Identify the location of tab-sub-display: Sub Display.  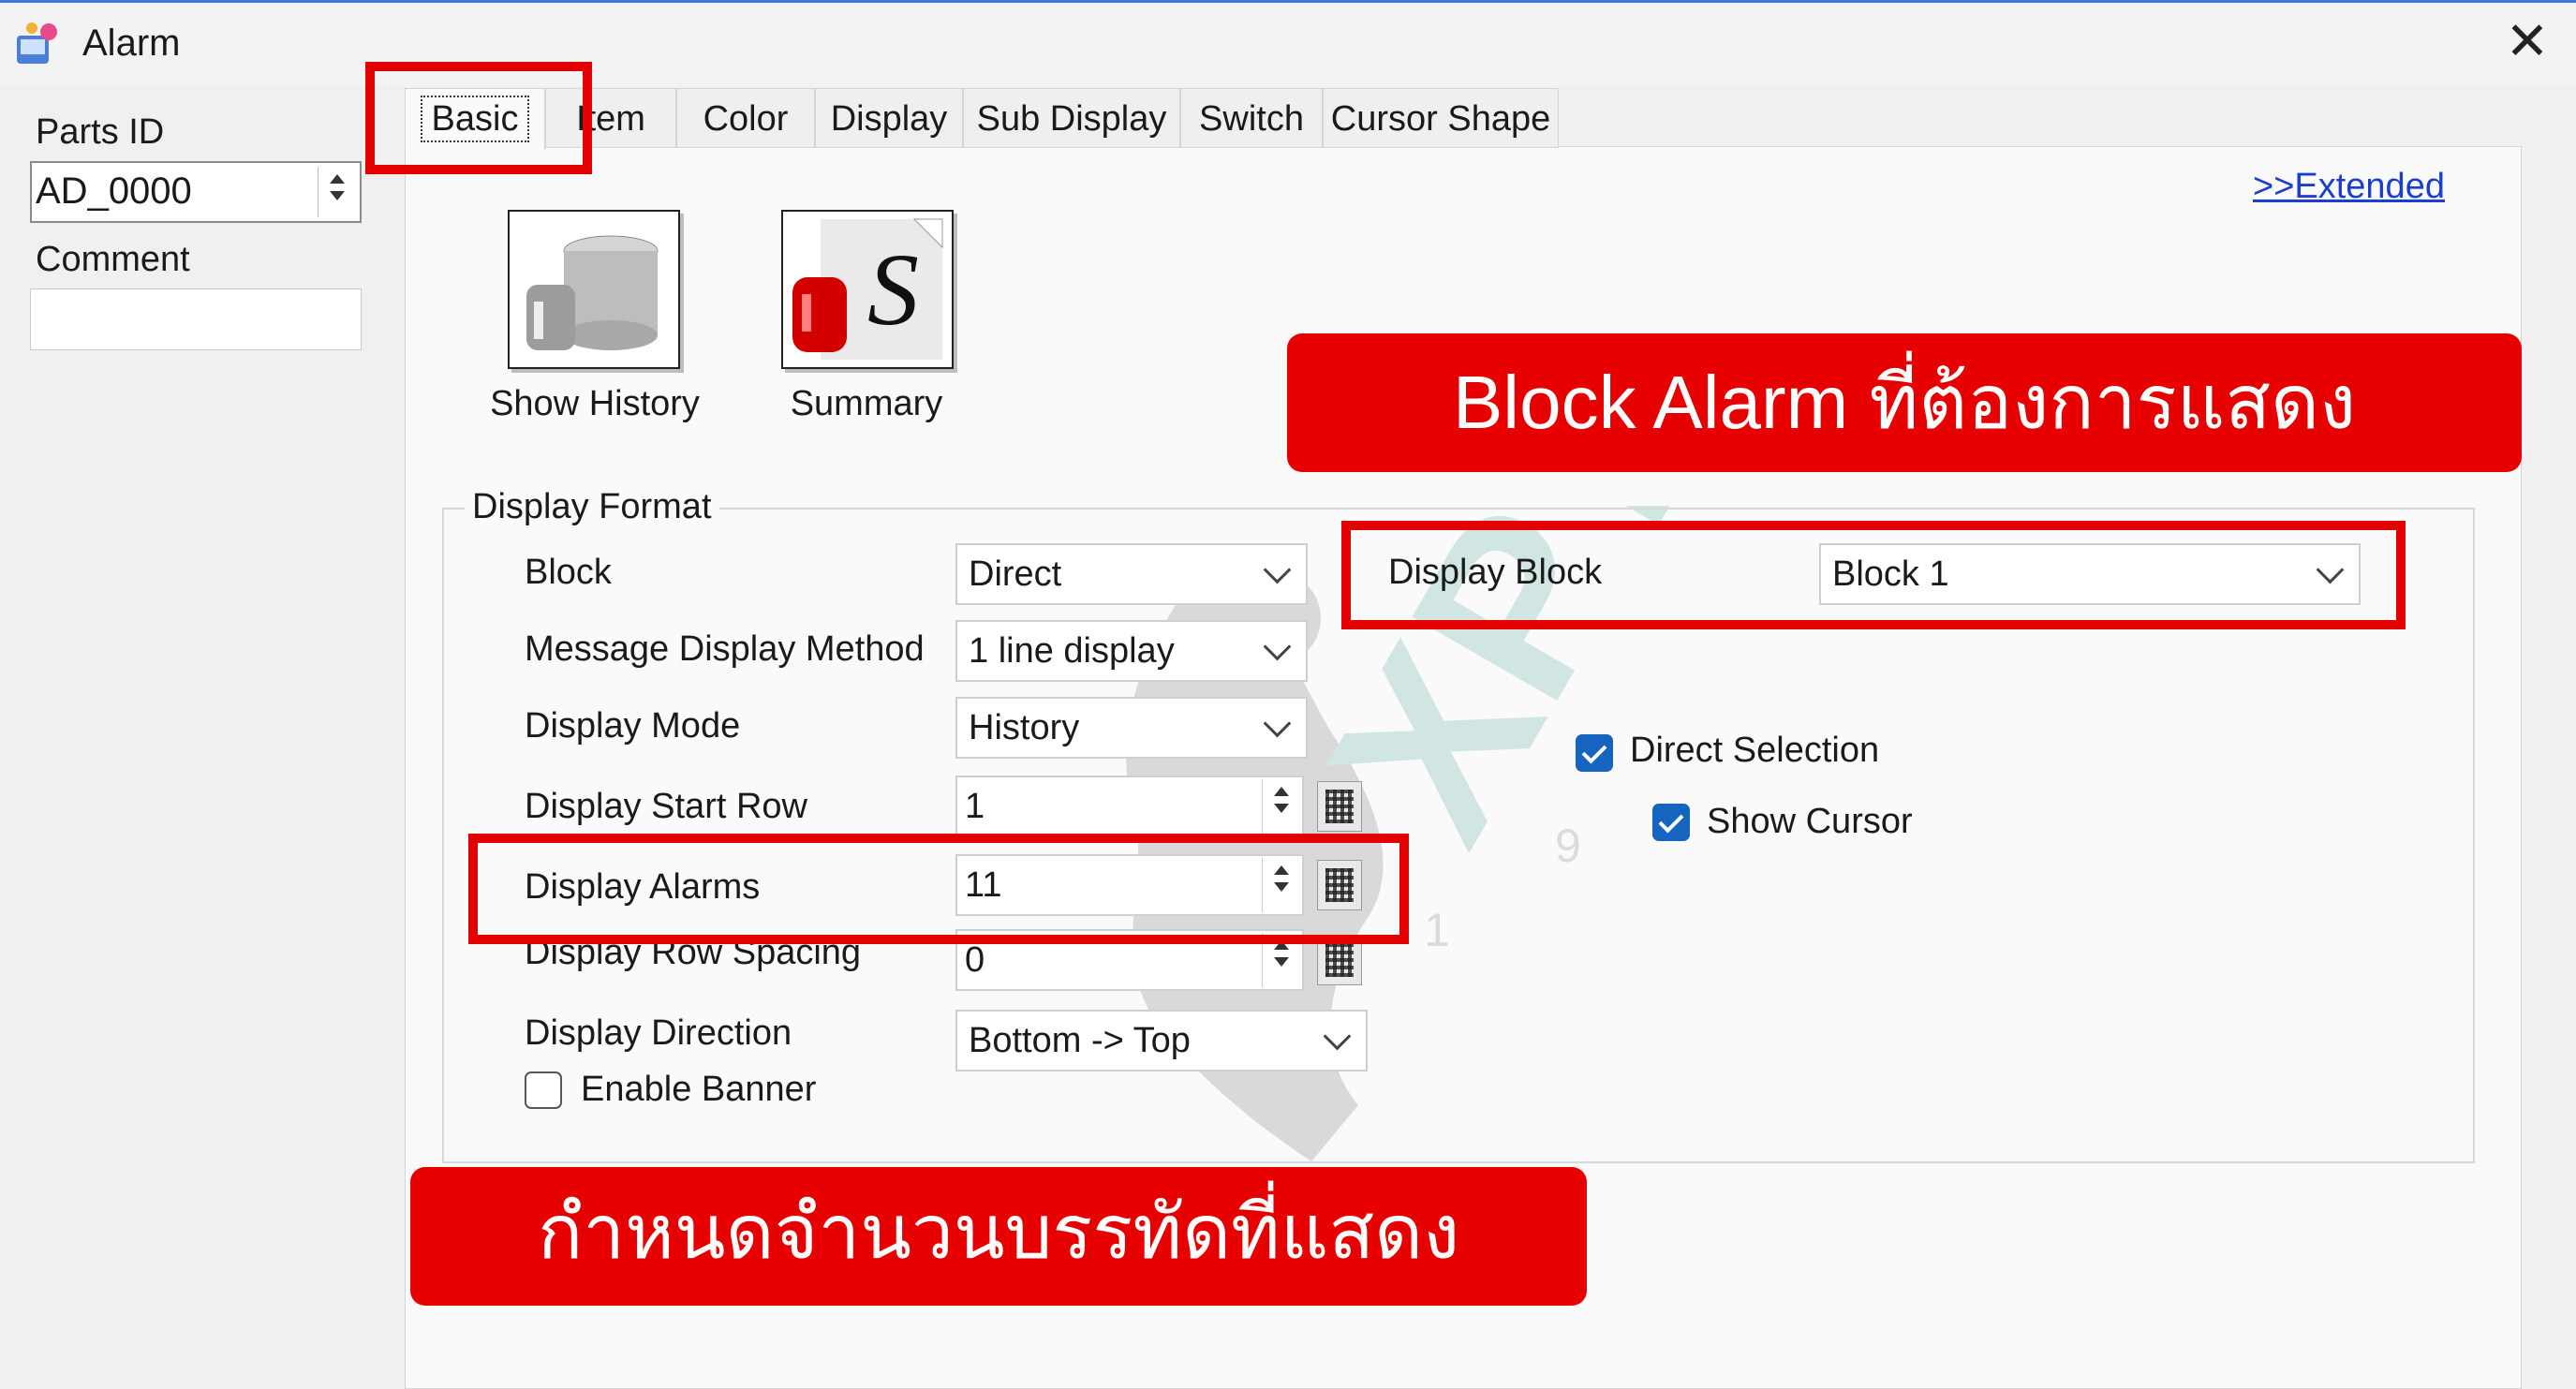
(1071, 118).